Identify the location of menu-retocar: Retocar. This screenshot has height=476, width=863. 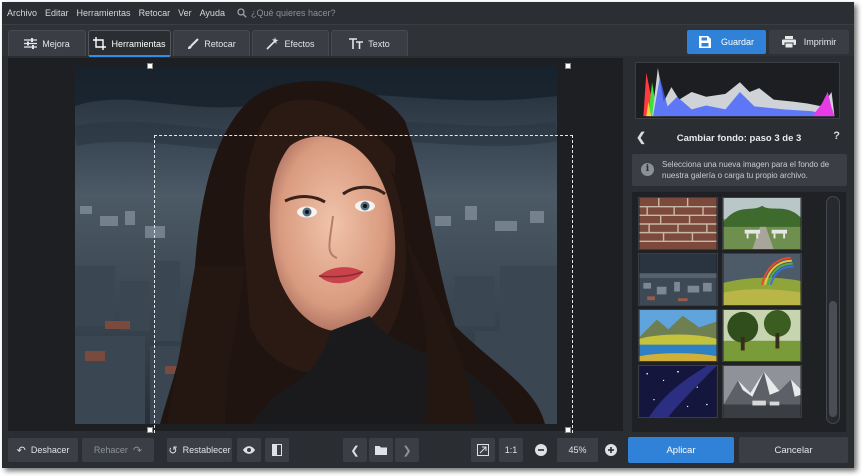
(155, 13).